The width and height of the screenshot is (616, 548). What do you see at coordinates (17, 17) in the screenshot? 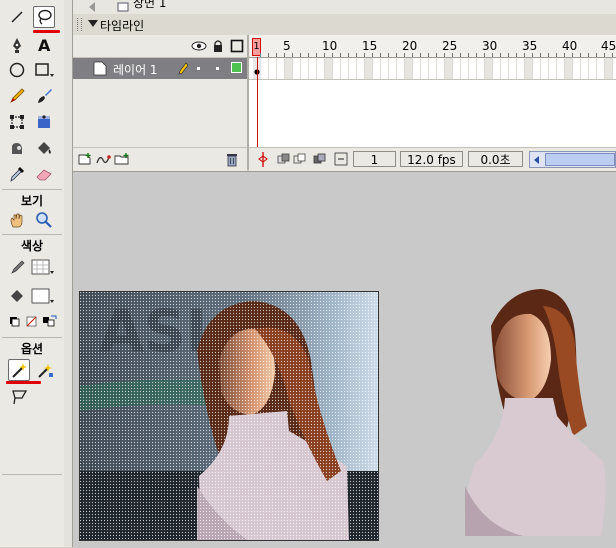
I see `line-tool` at bounding box center [17, 17].